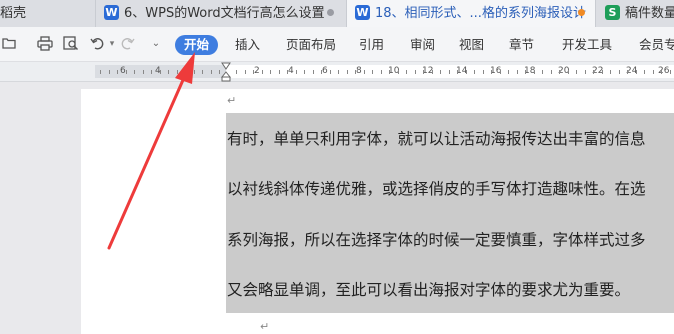  I want to click on document-text-line: 以衬线斜体传递优雅，或选择俏皮的手写体打造趣味性。在选, so click(436, 189).